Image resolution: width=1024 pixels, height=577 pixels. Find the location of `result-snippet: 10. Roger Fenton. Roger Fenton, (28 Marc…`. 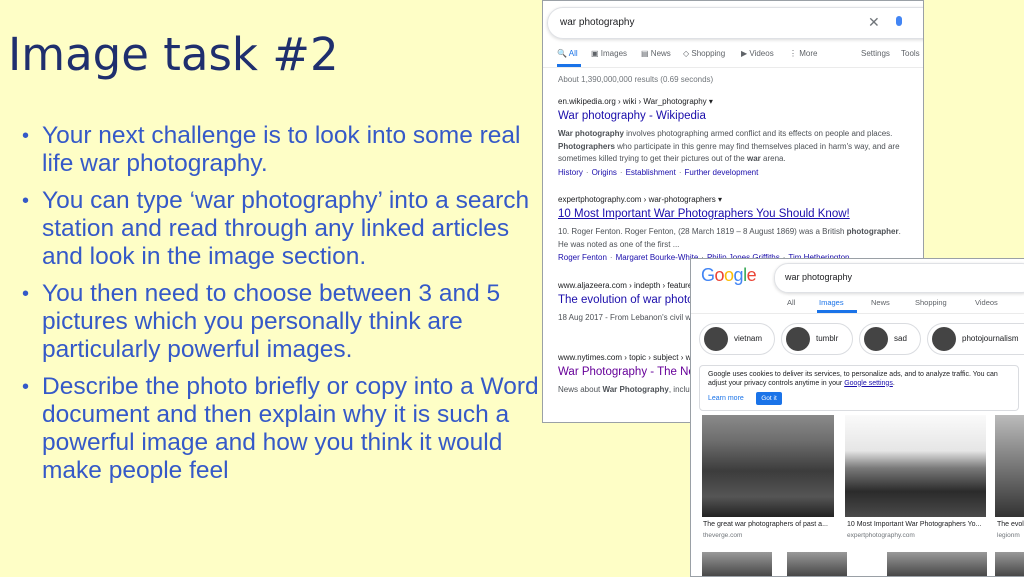

result-snippet: 10. Roger Fenton. Roger Fenton, (28 Marc… is located at coordinates (729, 238).